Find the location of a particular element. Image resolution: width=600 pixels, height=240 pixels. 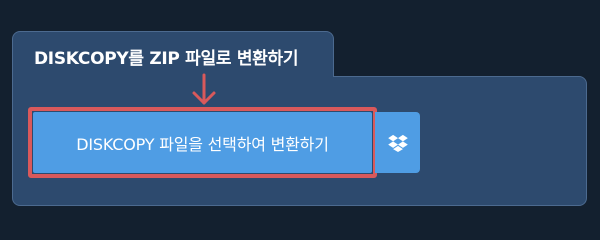

select-file-button-label: DISKCOPY 파일을 선택하여 변환하기 is located at coordinates (202, 144).